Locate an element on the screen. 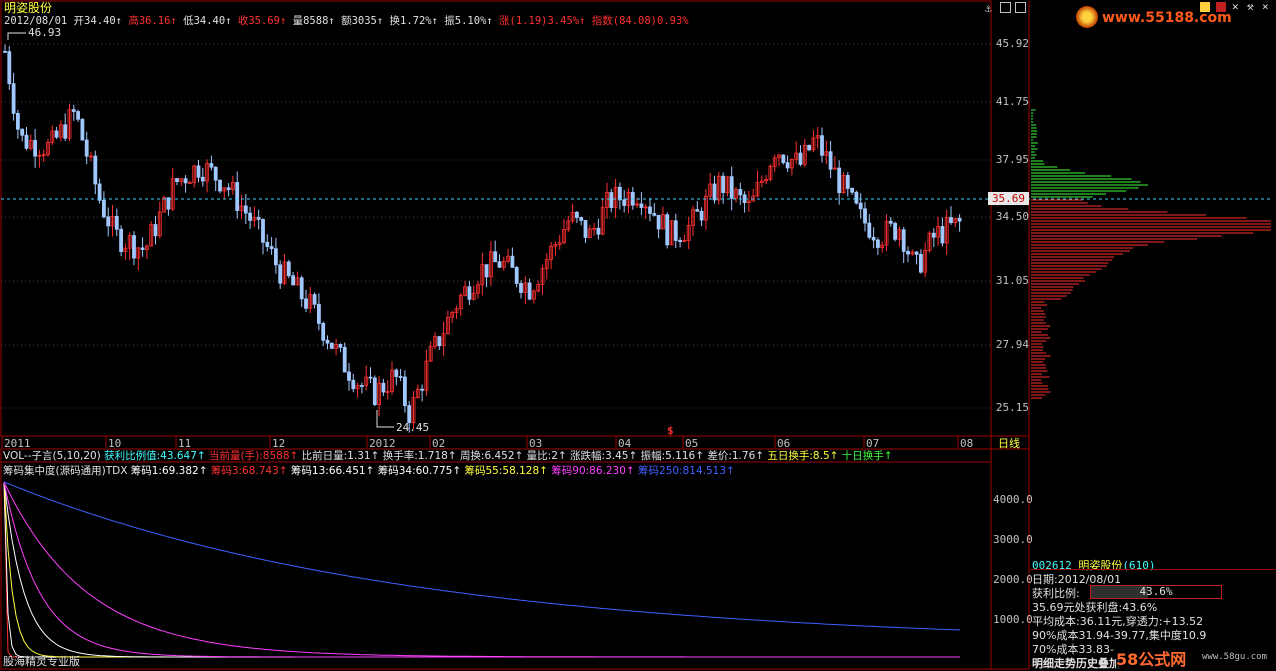 This screenshot has height=671, width=1276. play-alt-icon is located at coordinates (1221, 7).